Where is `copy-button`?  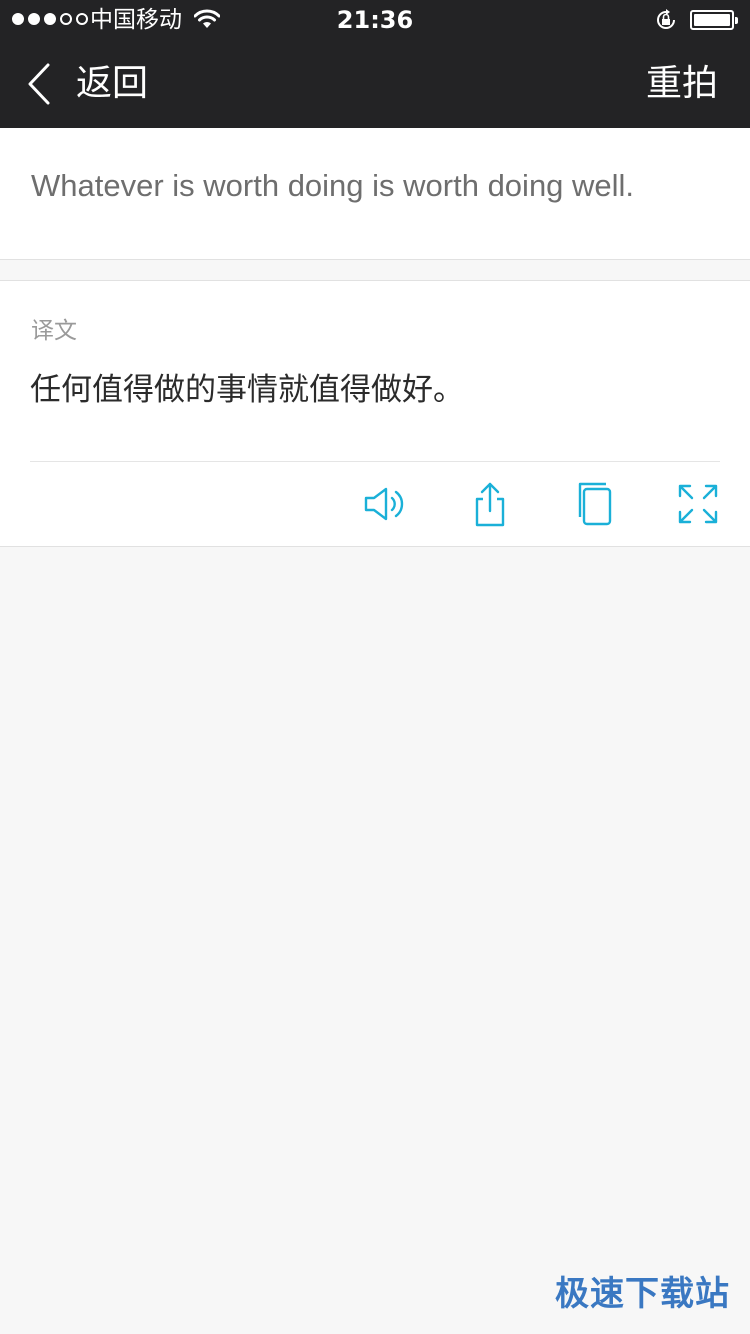
copy-button is located at coordinates (594, 504).